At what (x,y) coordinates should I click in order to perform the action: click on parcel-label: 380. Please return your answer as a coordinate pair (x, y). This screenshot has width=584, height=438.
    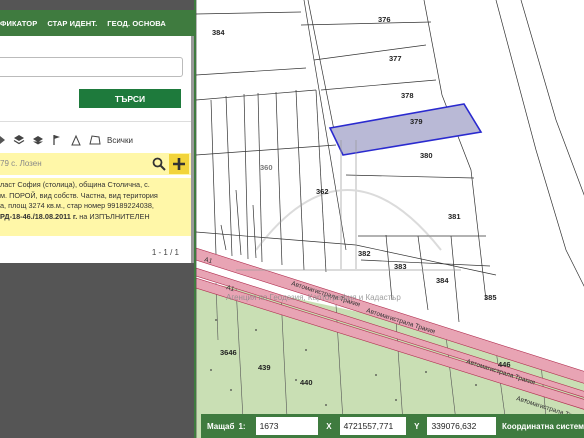
    Looking at the image, I should click on (426, 155).